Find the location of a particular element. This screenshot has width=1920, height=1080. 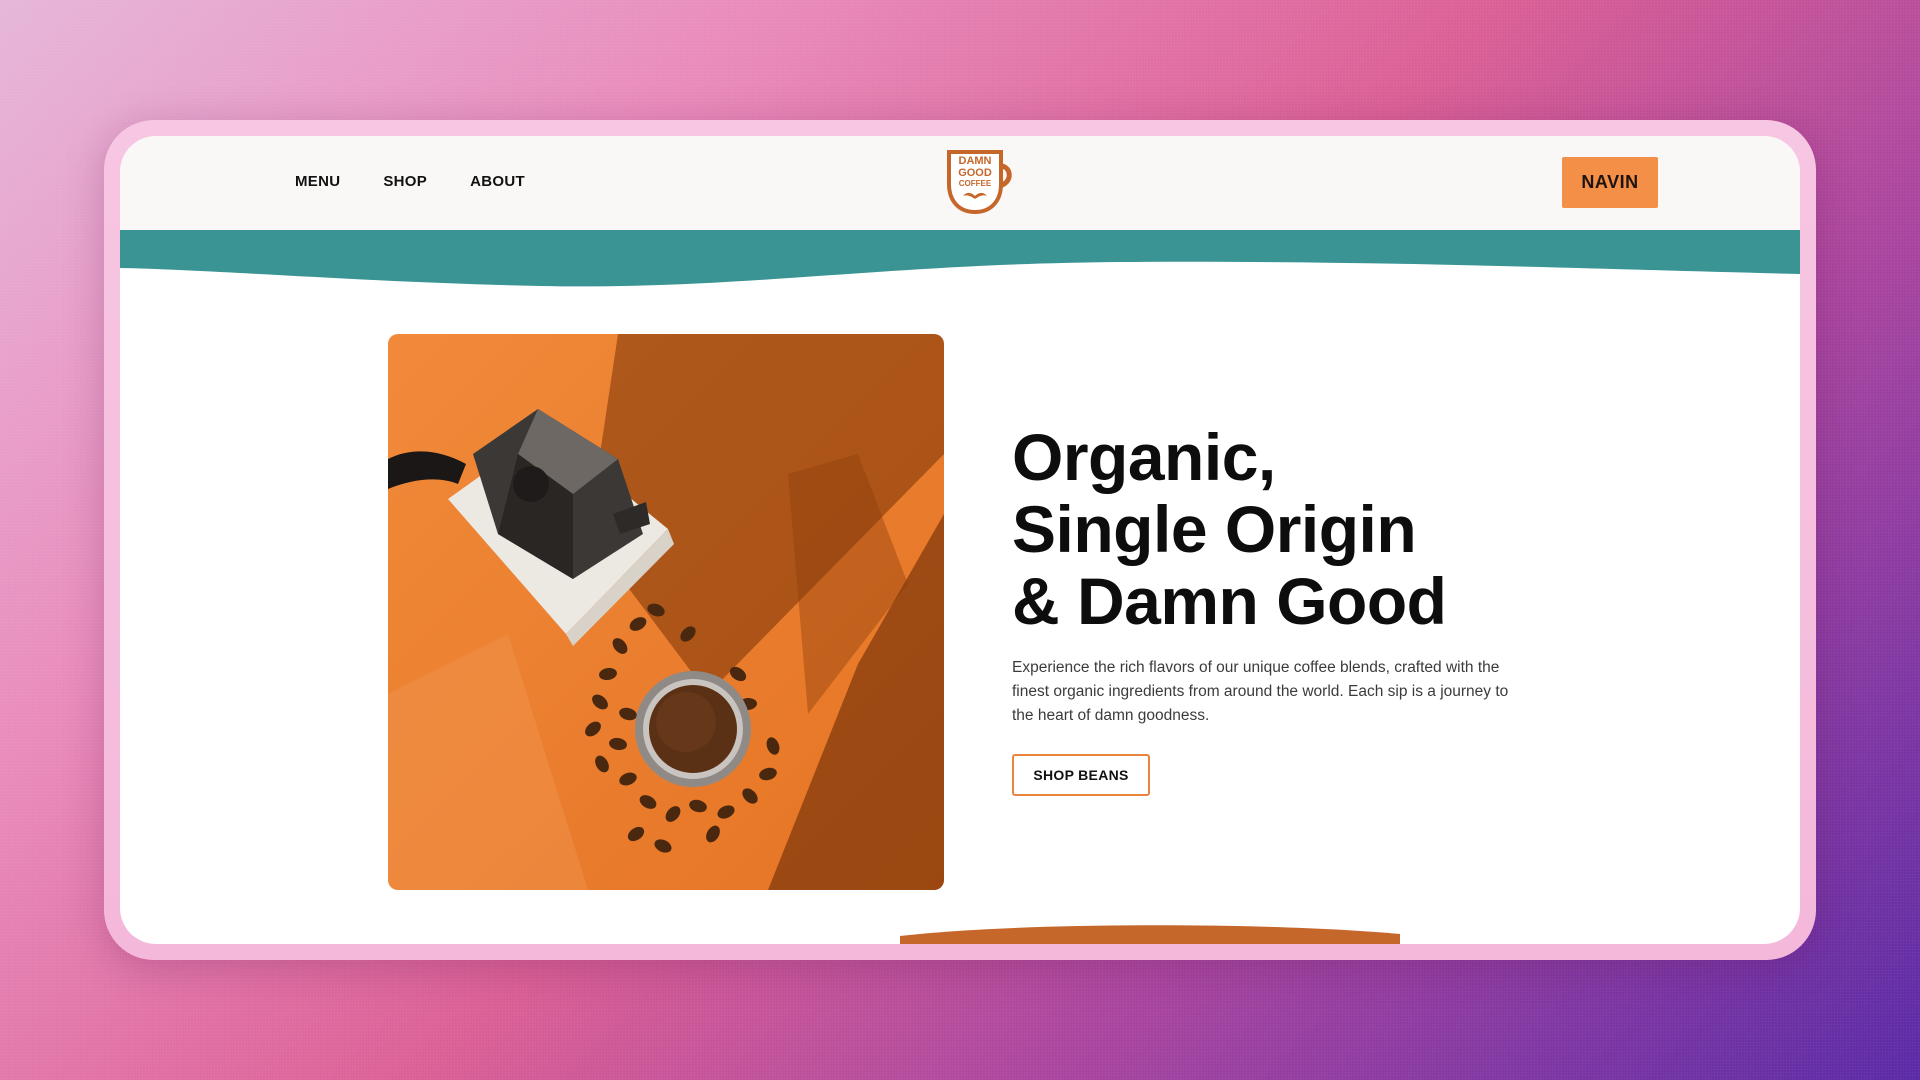

coffee-mug-logo-icon: DAMN GOOD COFFEE is located at coordinates (979, 182).